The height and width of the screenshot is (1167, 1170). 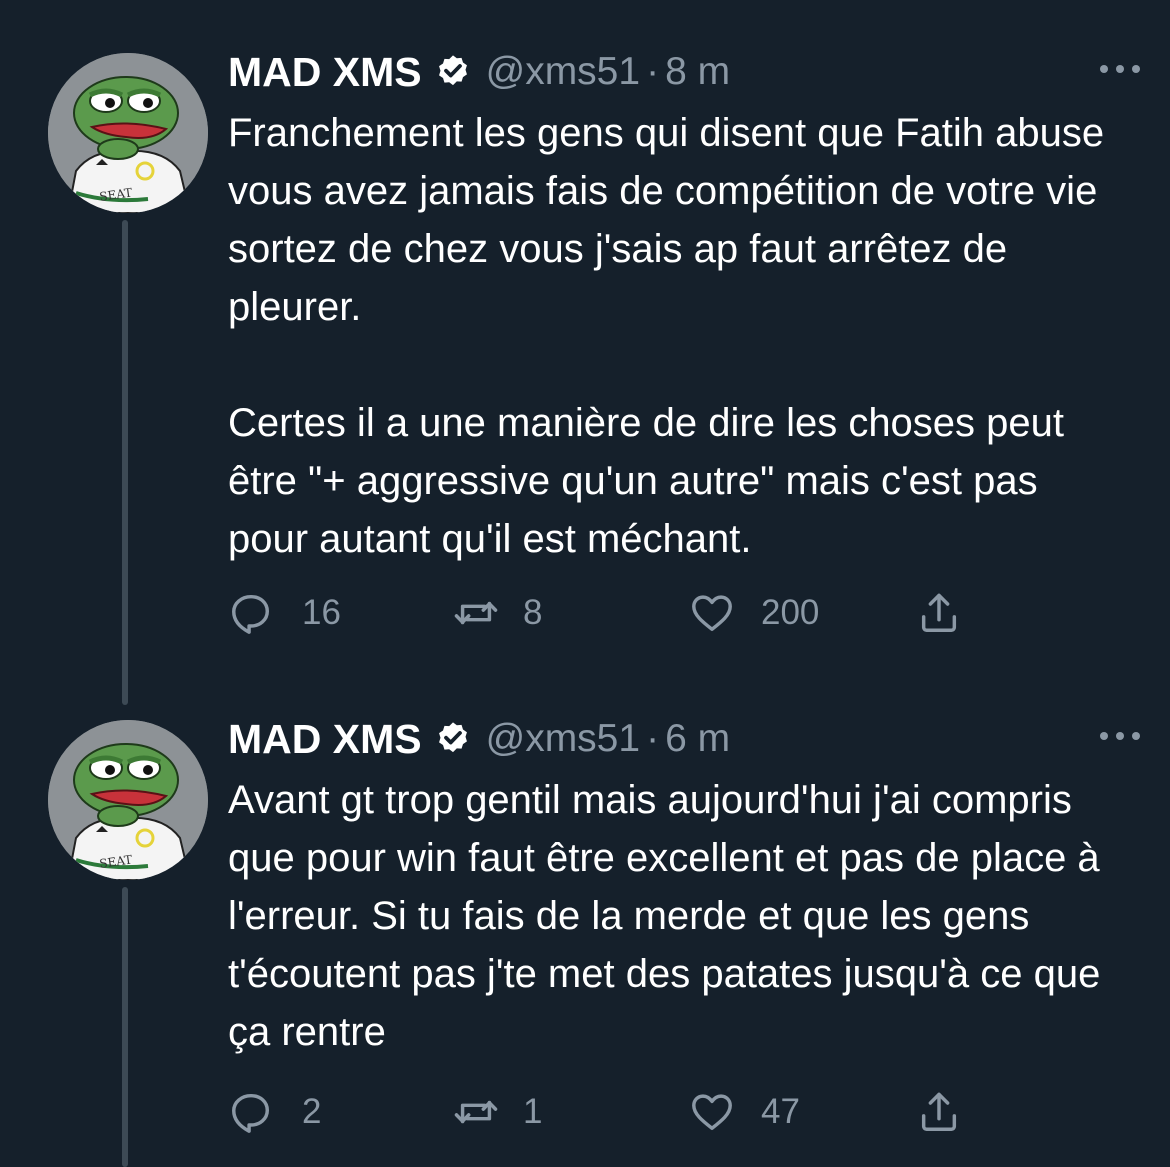 What do you see at coordinates (321, 612) in the screenshot?
I see `reply-count: 16` at bounding box center [321, 612].